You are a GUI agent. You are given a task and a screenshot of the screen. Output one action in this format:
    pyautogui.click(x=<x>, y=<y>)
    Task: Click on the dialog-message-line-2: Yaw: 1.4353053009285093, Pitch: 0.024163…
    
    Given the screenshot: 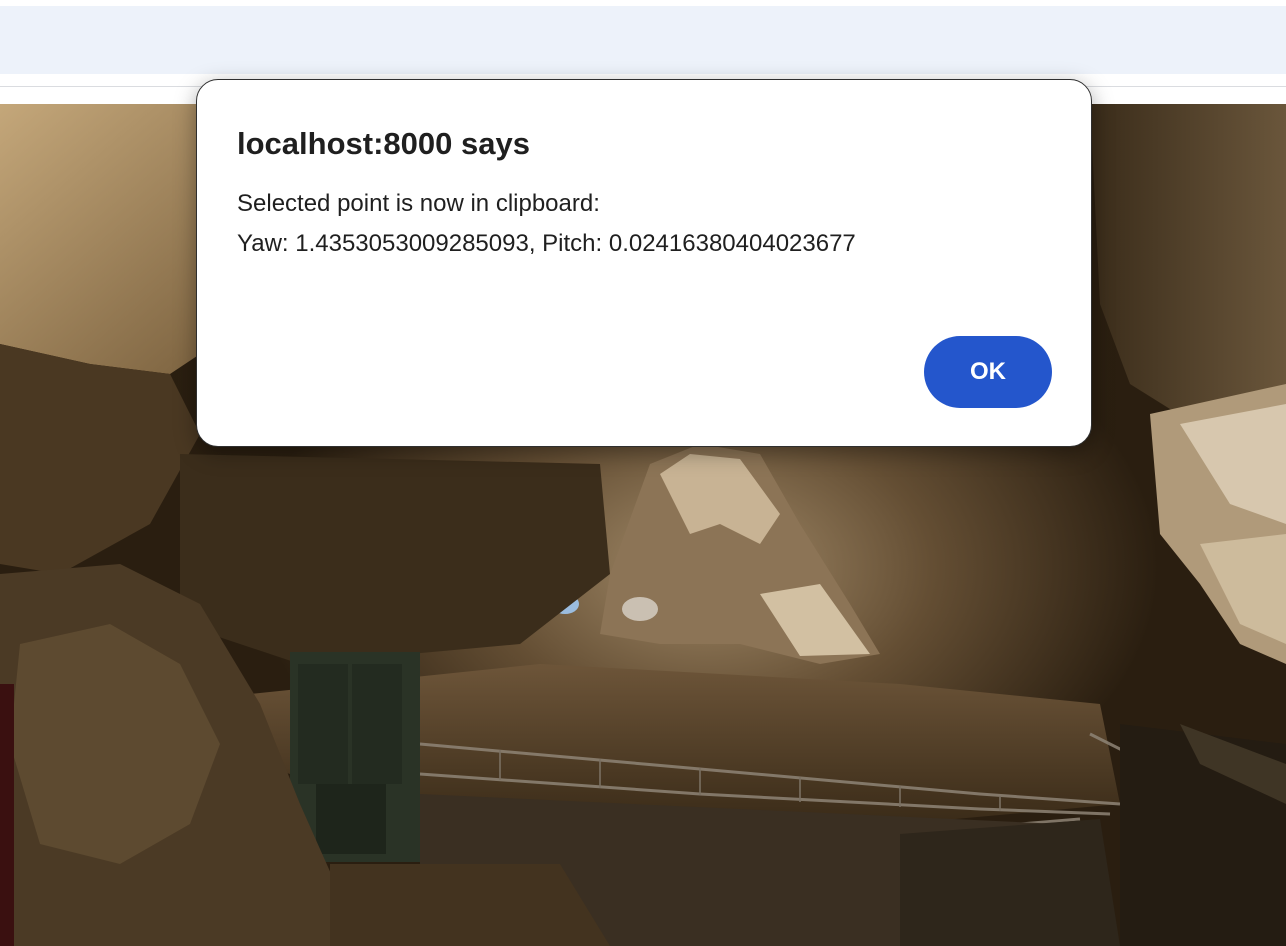 What is the action you would take?
    pyautogui.click(x=546, y=243)
    